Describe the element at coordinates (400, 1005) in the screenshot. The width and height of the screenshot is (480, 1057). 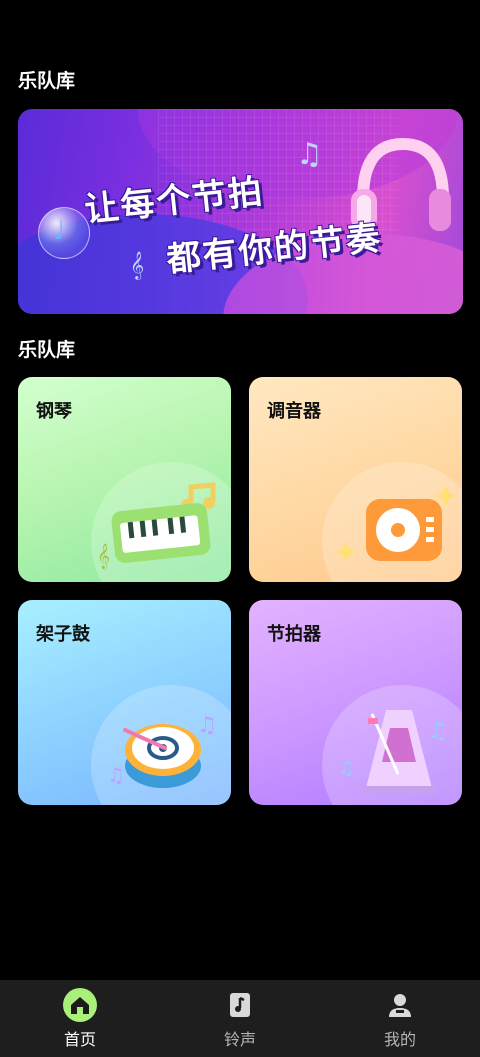
I see `user-icon` at that location.